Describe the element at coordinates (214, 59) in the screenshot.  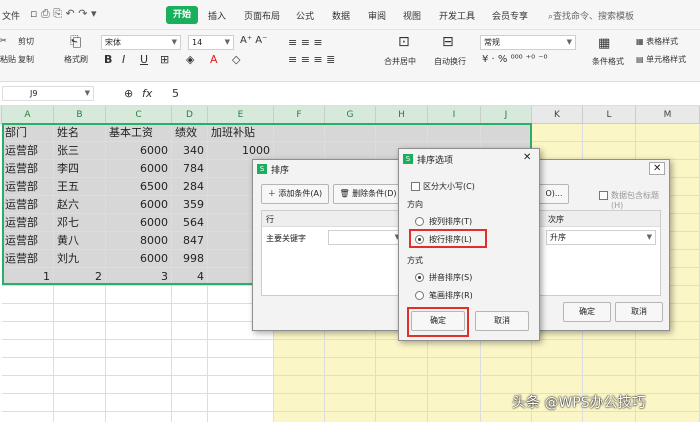
I see `font-color-icon: A` at that location.